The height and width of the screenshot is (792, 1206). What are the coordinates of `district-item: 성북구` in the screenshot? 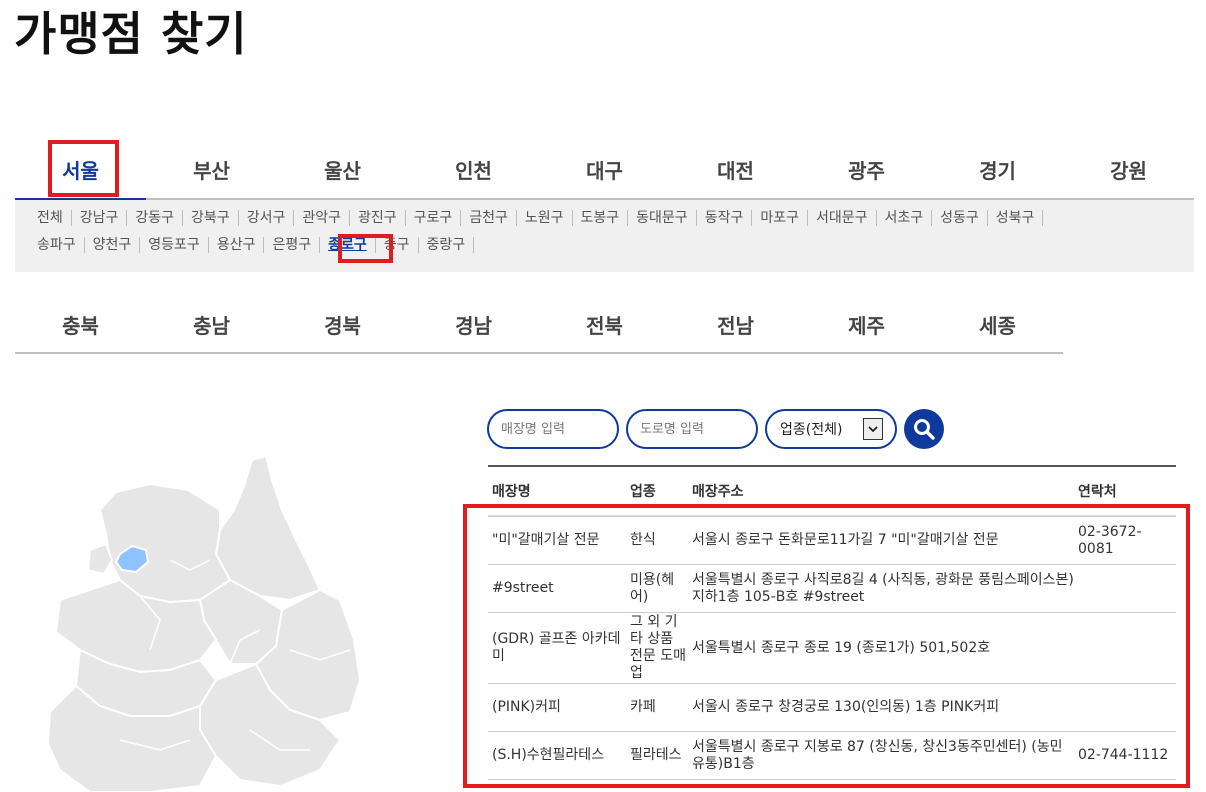 It's located at (1016, 218).